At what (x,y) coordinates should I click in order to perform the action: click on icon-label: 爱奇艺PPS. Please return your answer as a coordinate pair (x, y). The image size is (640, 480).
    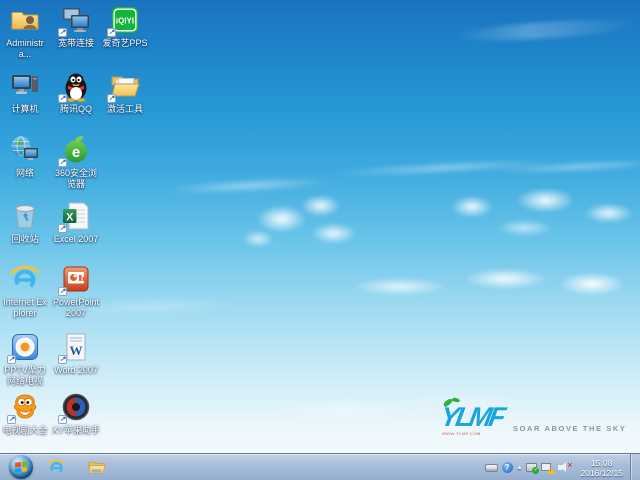
    Looking at the image, I should click on (125, 43).